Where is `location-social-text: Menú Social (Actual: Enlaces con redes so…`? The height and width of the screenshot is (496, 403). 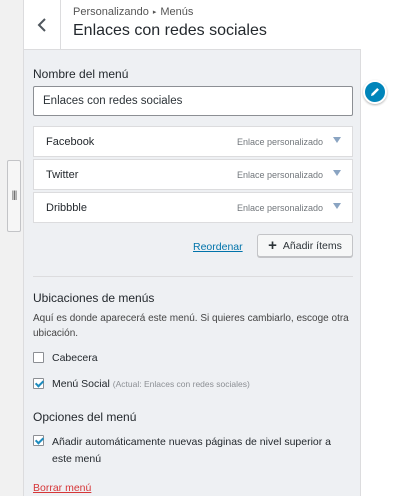
location-social-text: Menú Social (Actual: Enlaces con redes so… is located at coordinates (151, 384).